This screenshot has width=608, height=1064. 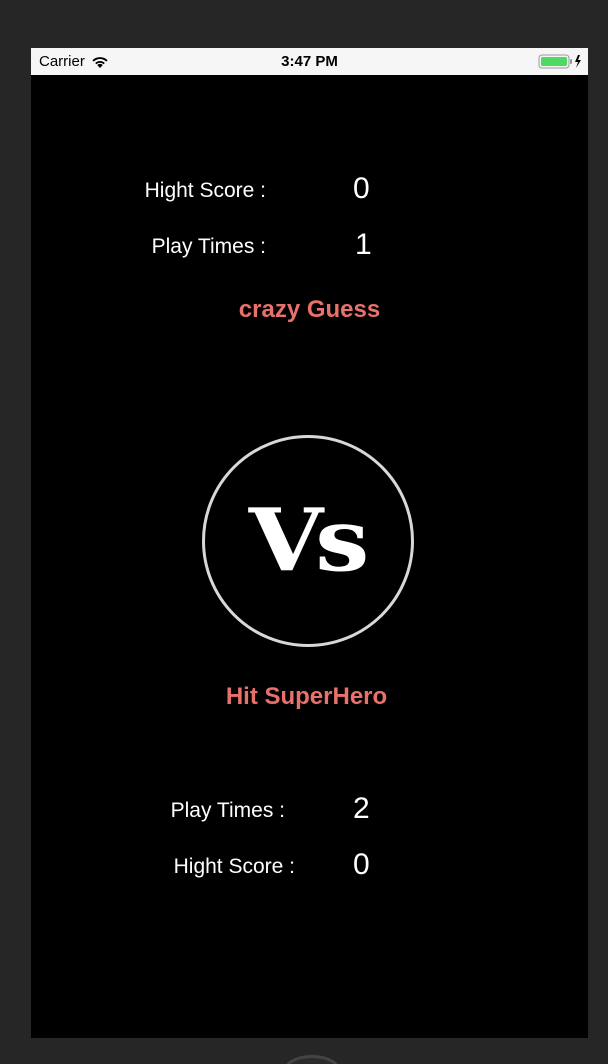 What do you see at coordinates (312, 1059) in the screenshot?
I see `home-button` at bounding box center [312, 1059].